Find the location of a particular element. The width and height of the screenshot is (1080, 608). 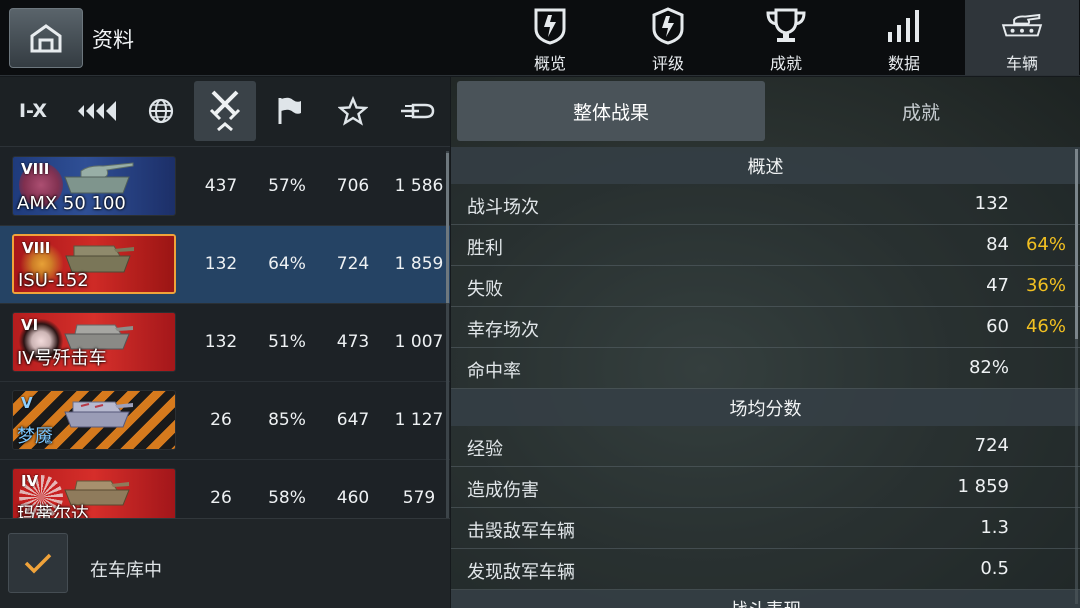

premium-filter-button is located at coordinates (417, 111).